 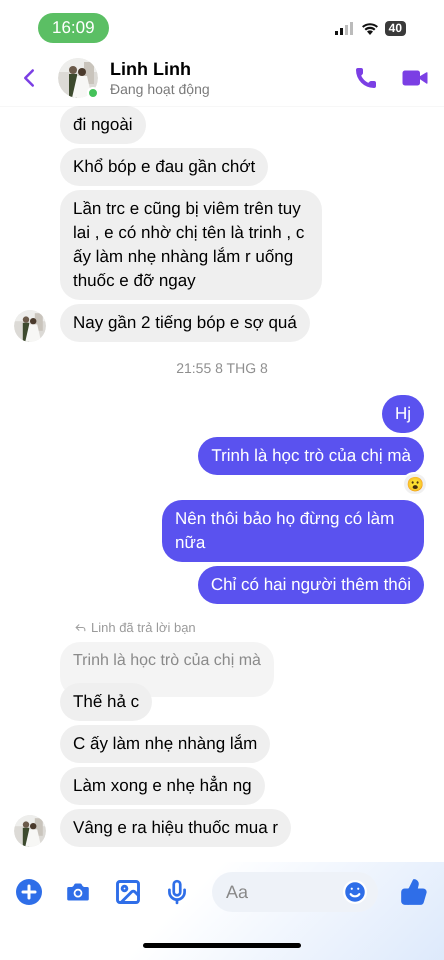 What do you see at coordinates (176, 827) in the screenshot?
I see `message-bubble: Vâng e ra hiệu thuốc mua r` at bounding box center [176, 827].